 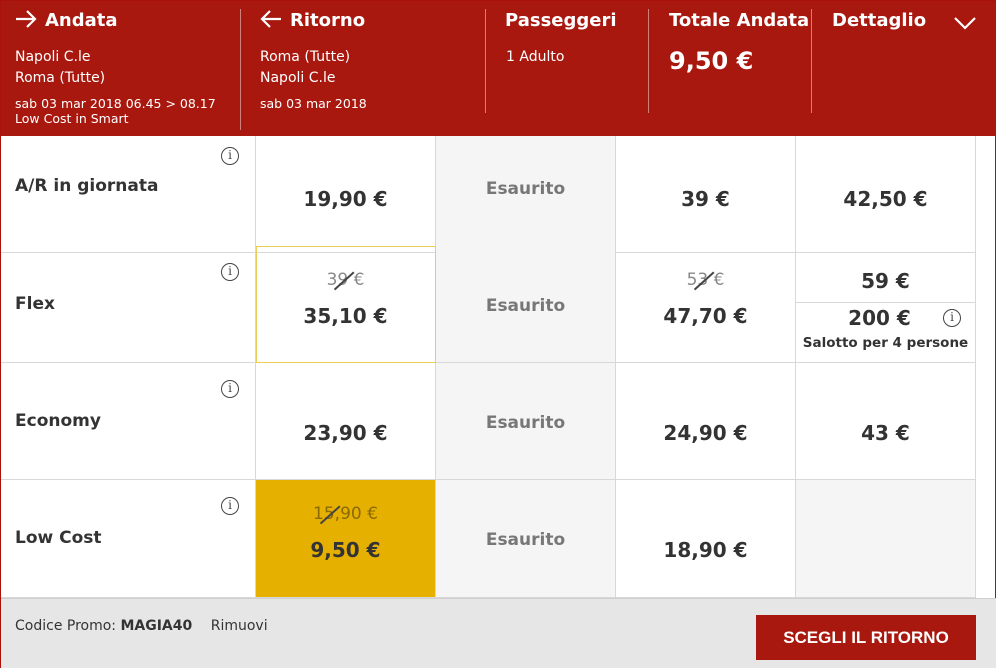 What do you see at coordinates (345, 514) in the screenshot?
I see `old-price: 15,90 €` at bounding box center [345, 514].